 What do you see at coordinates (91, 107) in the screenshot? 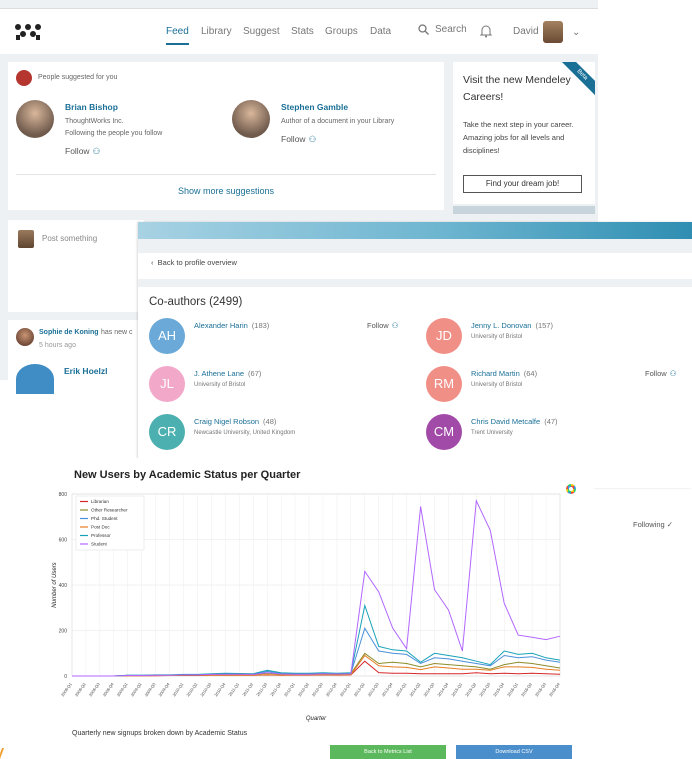
I see `person-name: Brian Bishop` at bounding box center [91, 107].